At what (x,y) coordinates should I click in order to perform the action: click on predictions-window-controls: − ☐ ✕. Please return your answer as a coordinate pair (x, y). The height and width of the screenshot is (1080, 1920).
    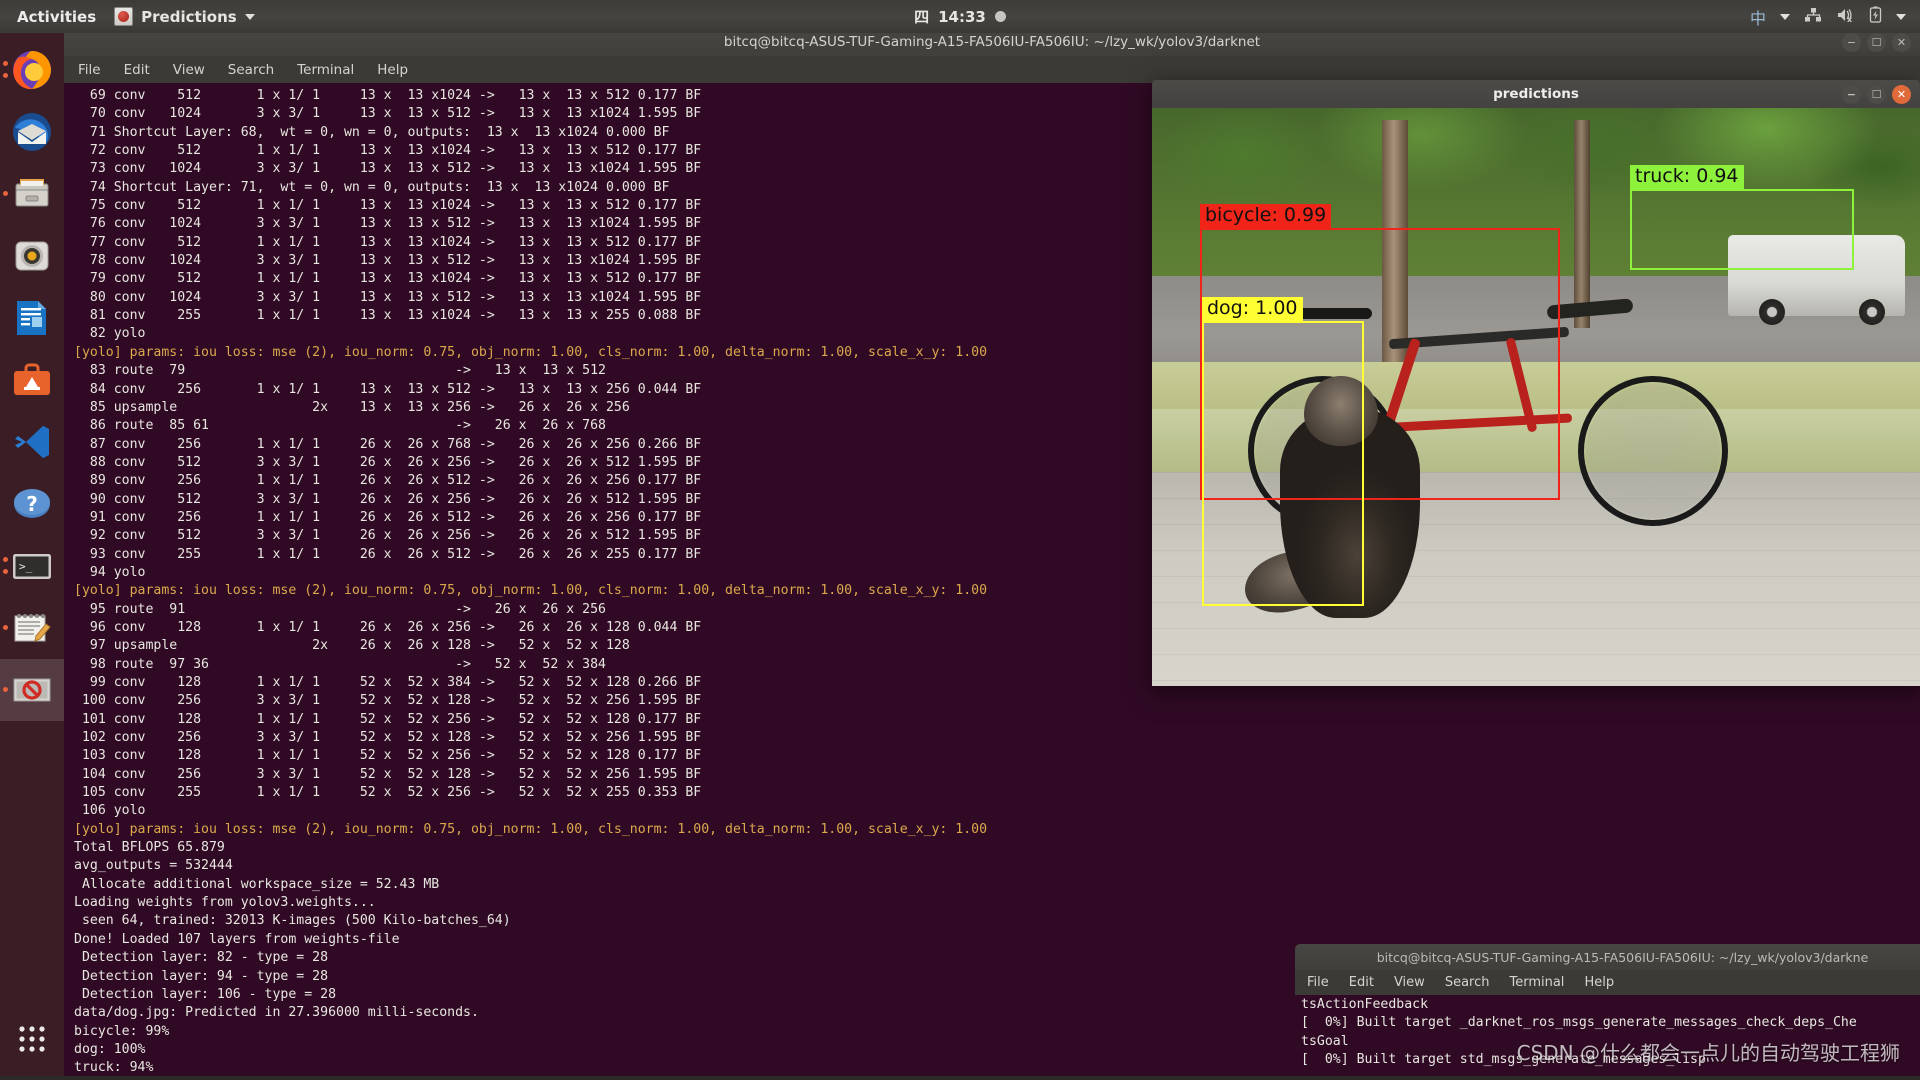
    Looking at the image, I should click on (1876, 94).